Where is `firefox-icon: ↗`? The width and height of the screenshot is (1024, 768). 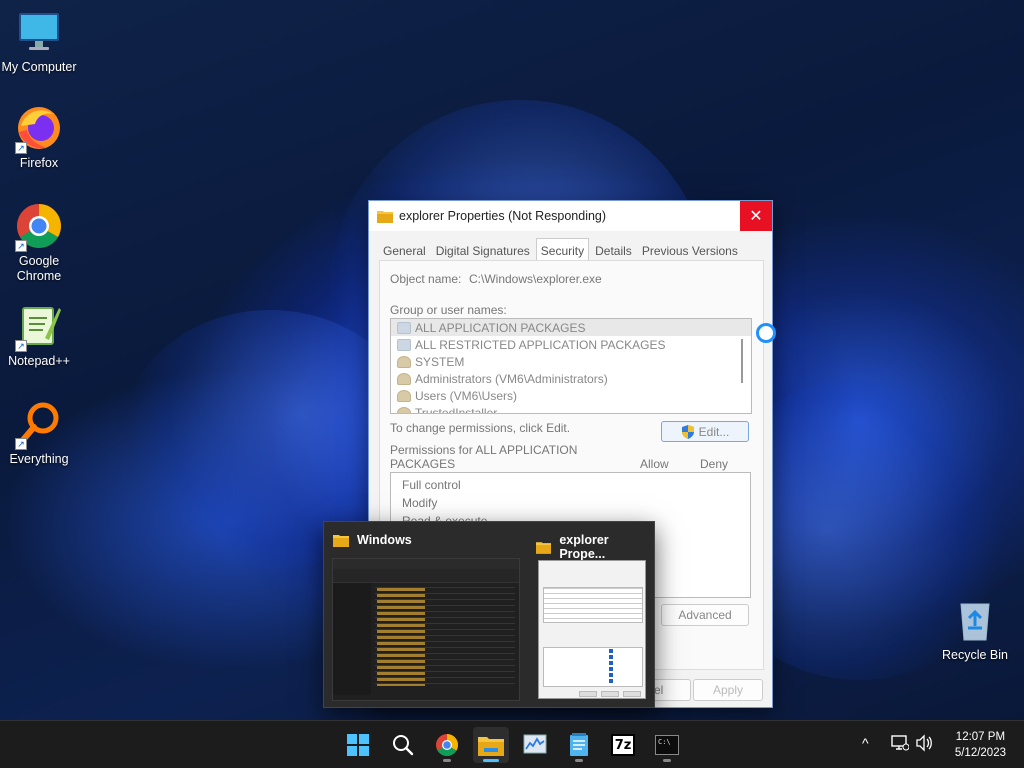
firefox-icon: ↗ is located at coordinates (39, 129).